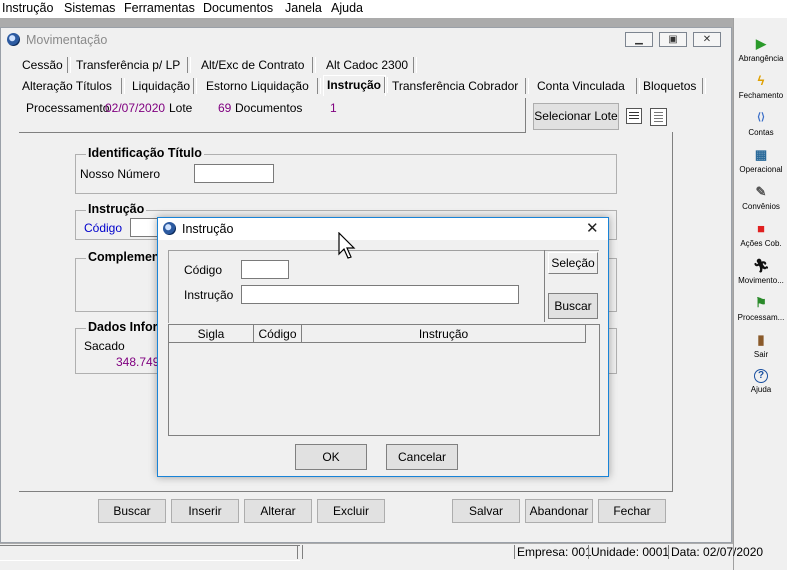  I want to click on document-check-icon: ✎, so click(761, 191).